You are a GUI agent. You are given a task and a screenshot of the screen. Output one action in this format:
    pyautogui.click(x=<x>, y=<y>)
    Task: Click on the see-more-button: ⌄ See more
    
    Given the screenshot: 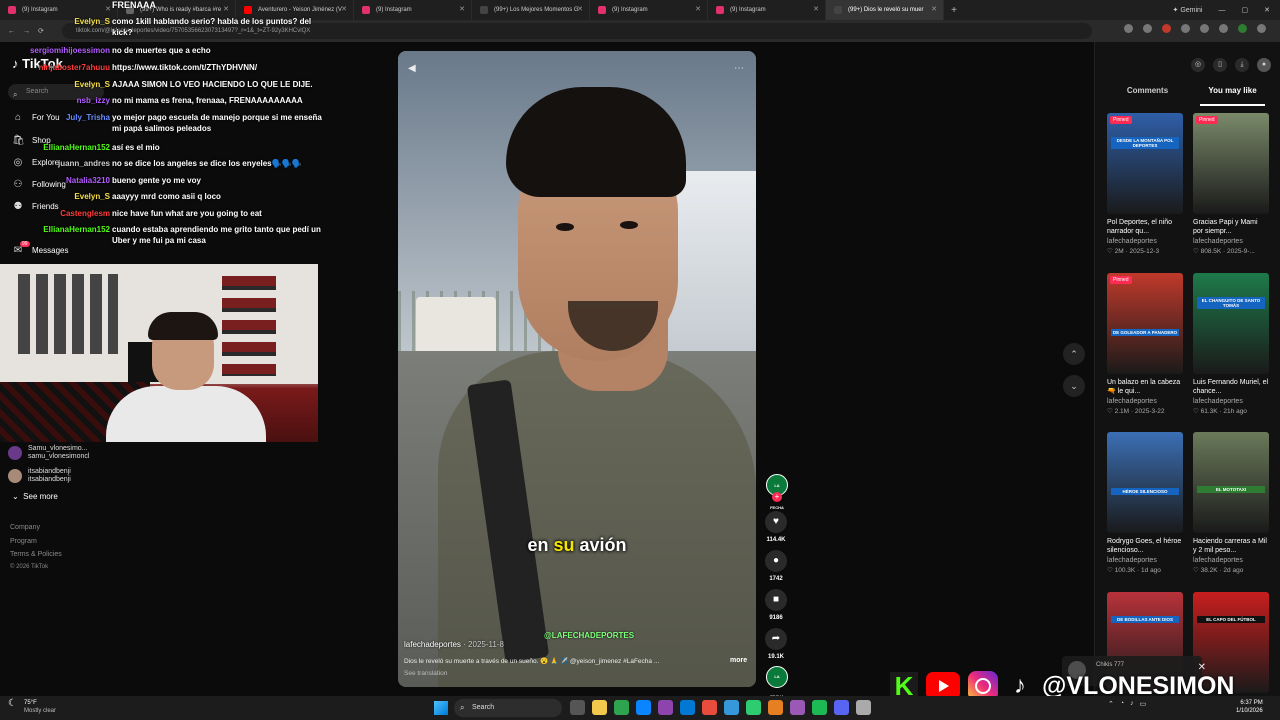 What is the action you would take?
    pyautogui.click(x=35, y=496)
    